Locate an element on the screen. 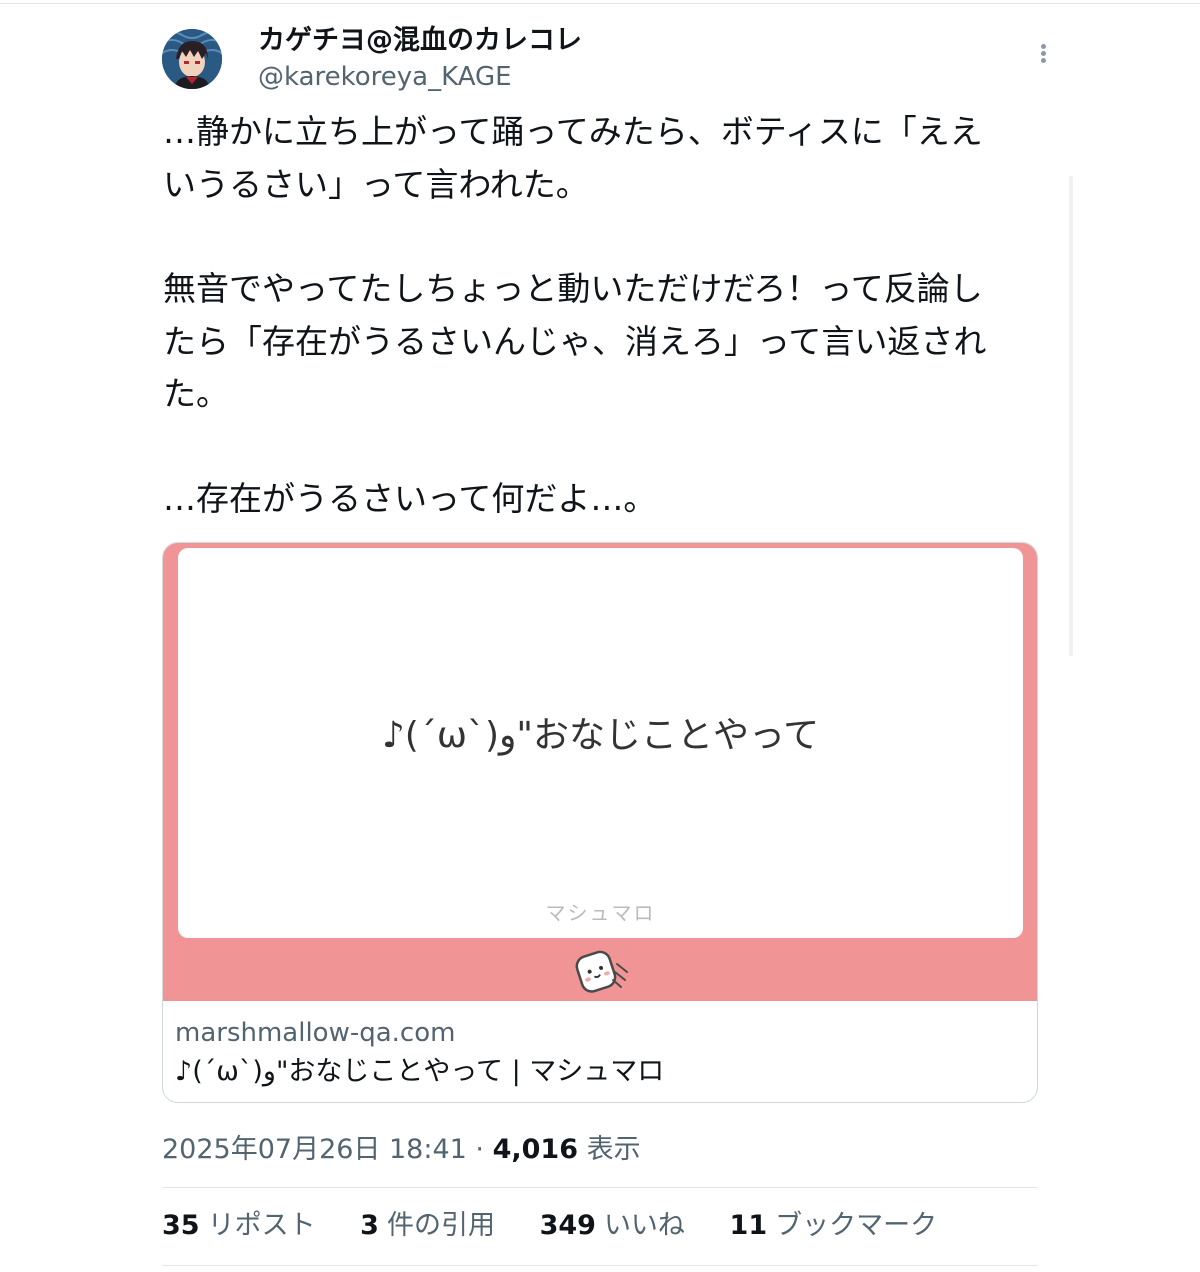 This screenshot has height=1272, width=1200. top-border is located at coordinates (600, 3).